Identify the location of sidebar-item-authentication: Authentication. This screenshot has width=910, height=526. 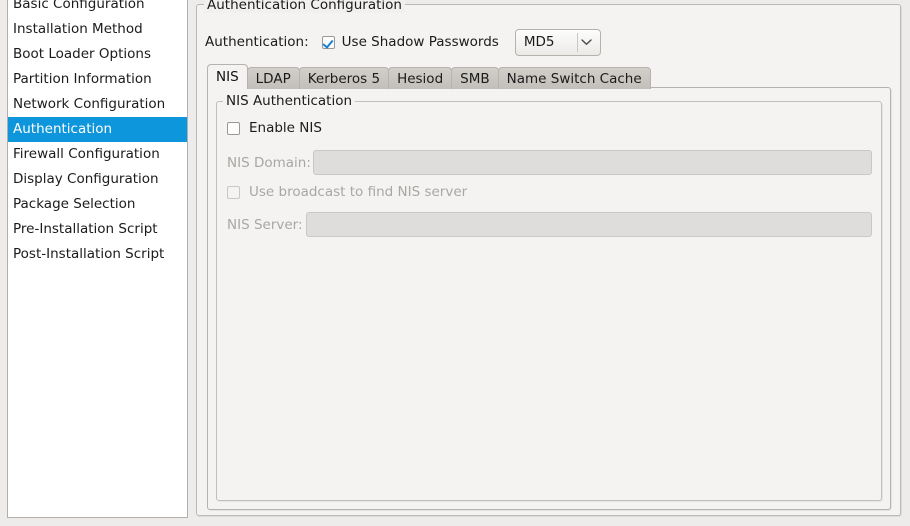
(97, 129).